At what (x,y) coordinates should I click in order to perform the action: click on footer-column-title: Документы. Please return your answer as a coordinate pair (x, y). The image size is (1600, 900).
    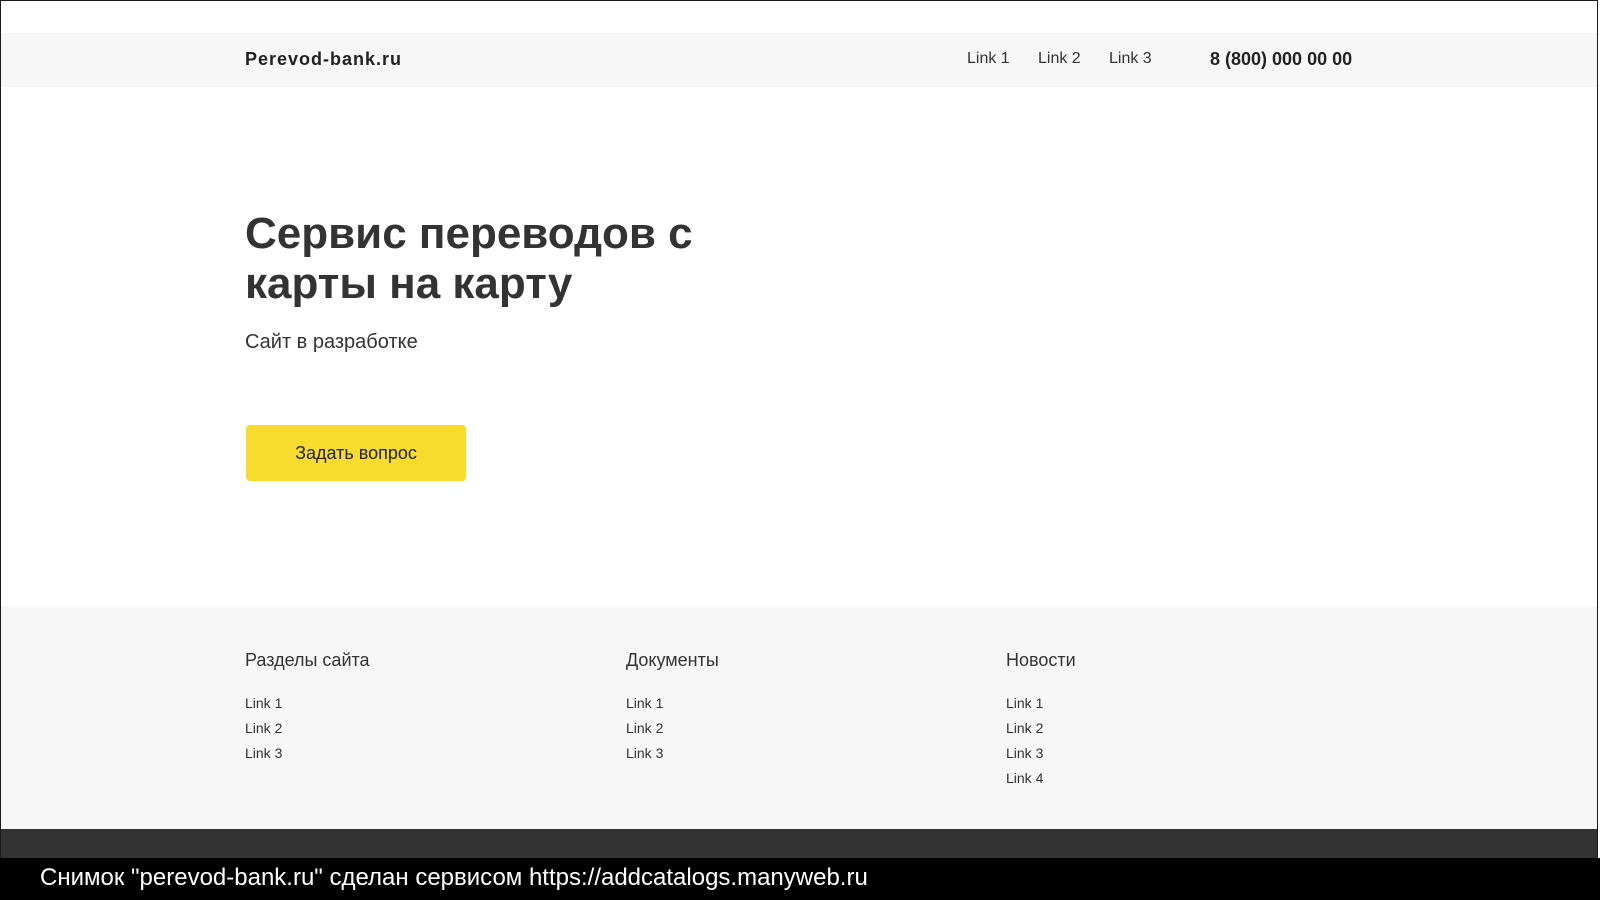
    Looking at the image, I should click on (672, 660).